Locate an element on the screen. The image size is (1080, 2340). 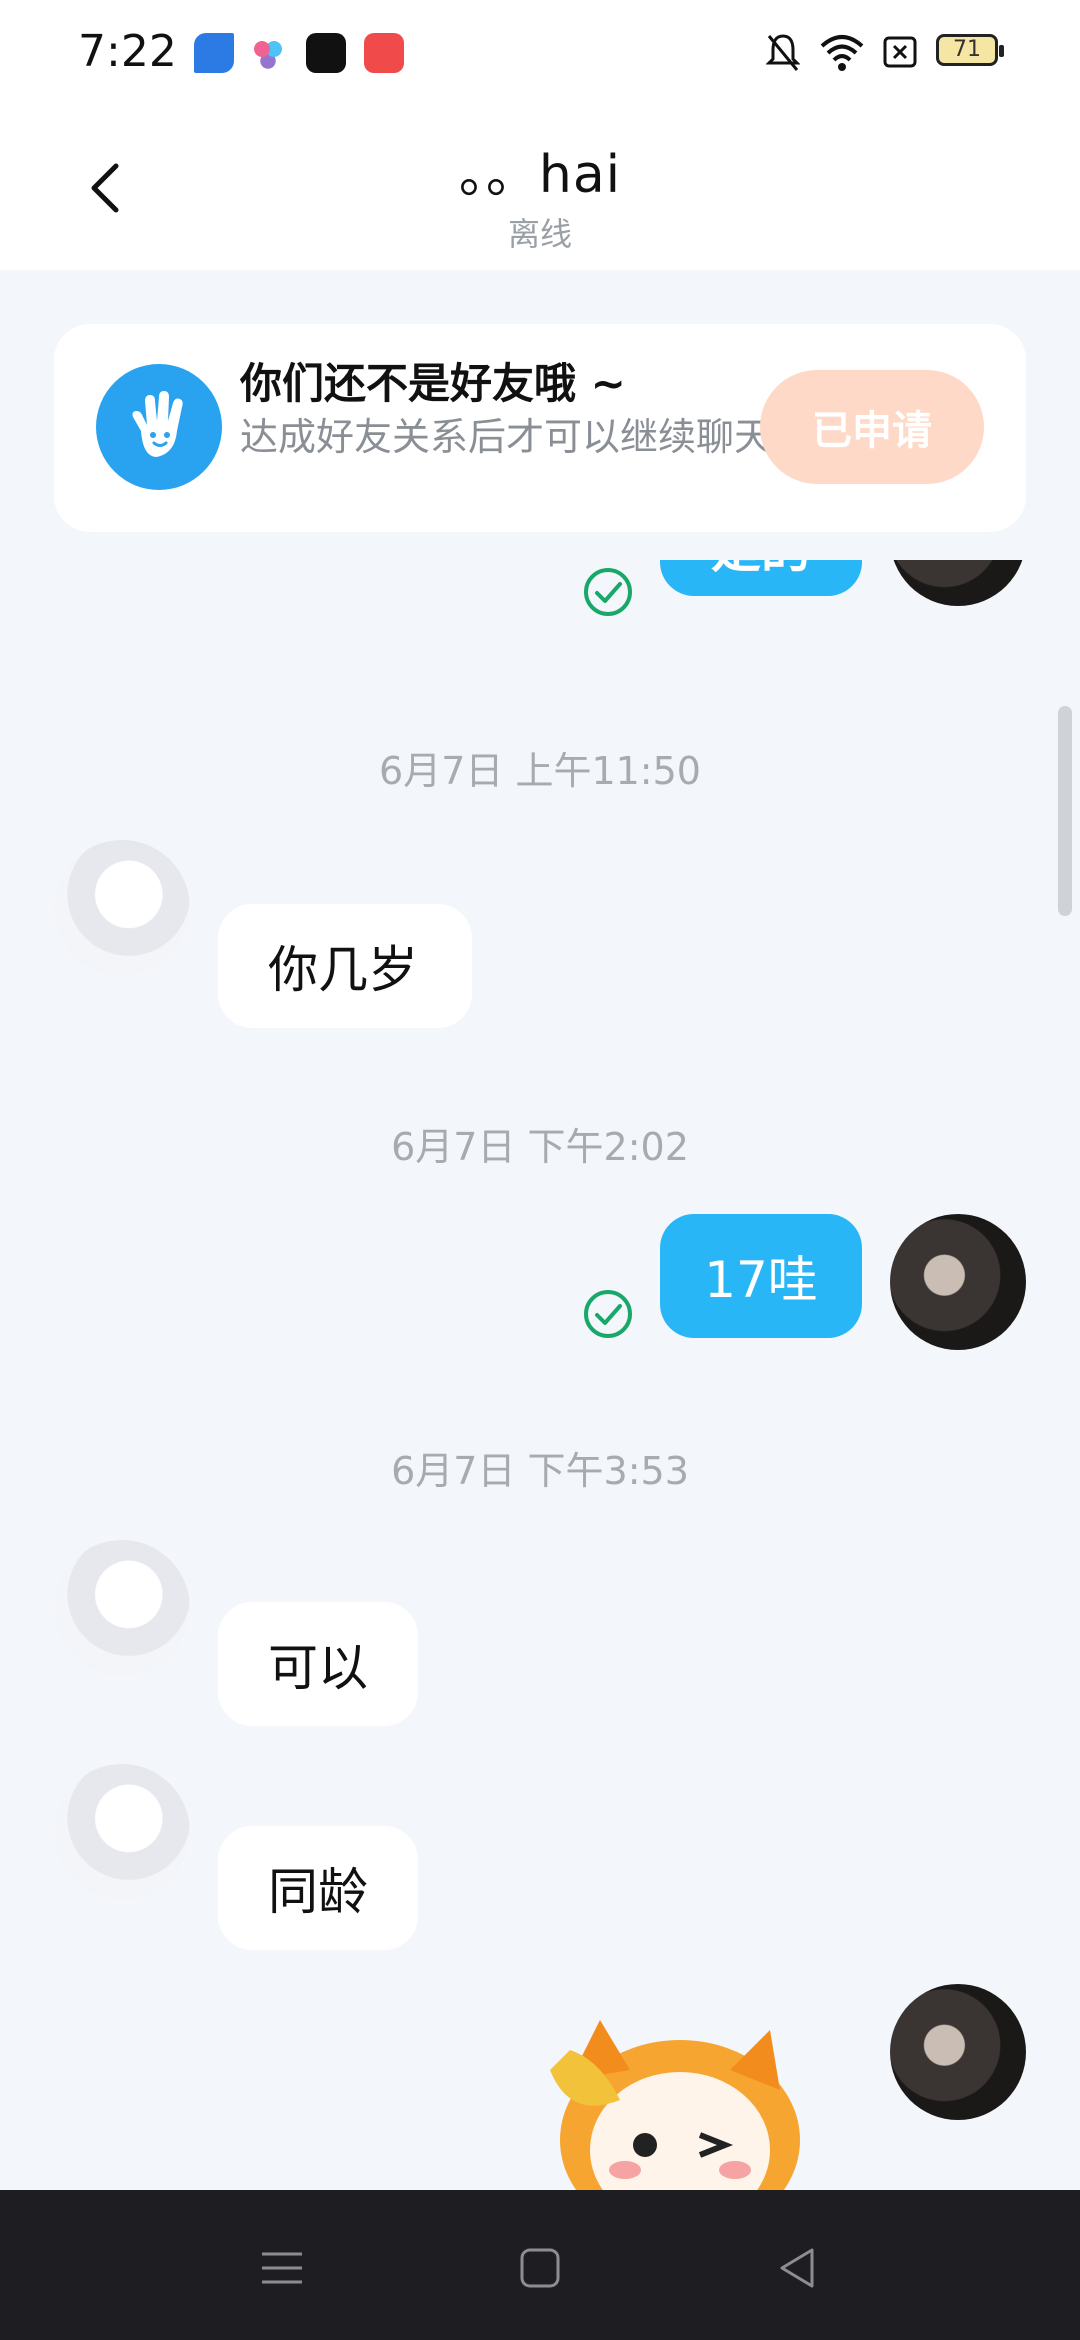
battery-icon: 71 is located at coordinates (970, 50).